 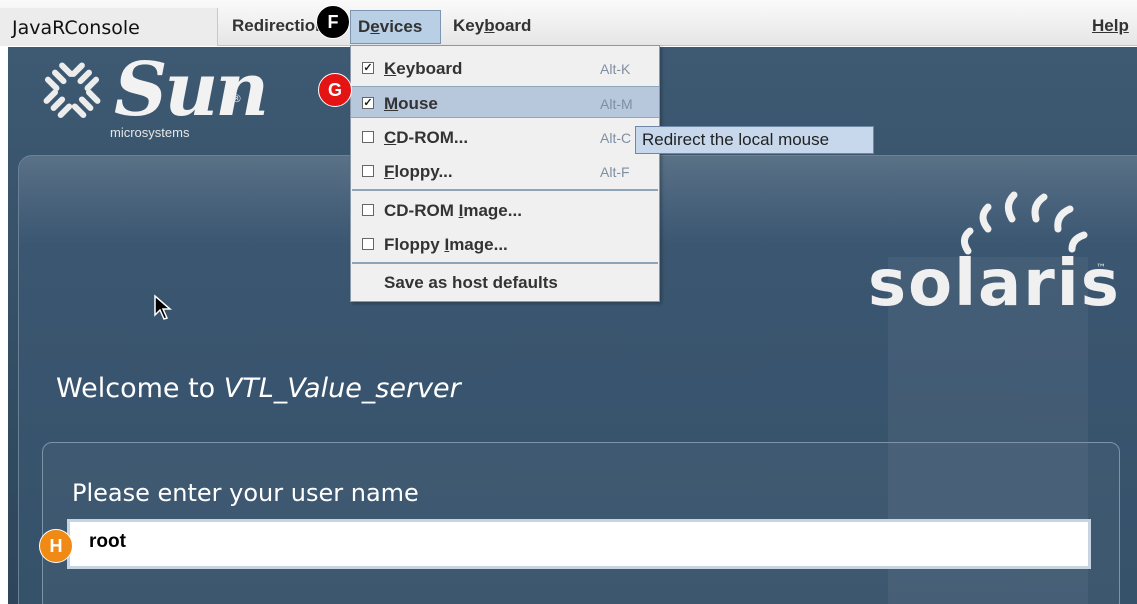 What do you see at coordinates (414, 244) in the screenshot?
I see `menu-item-label-pre: Floppy` at bounding box center [414, 244].